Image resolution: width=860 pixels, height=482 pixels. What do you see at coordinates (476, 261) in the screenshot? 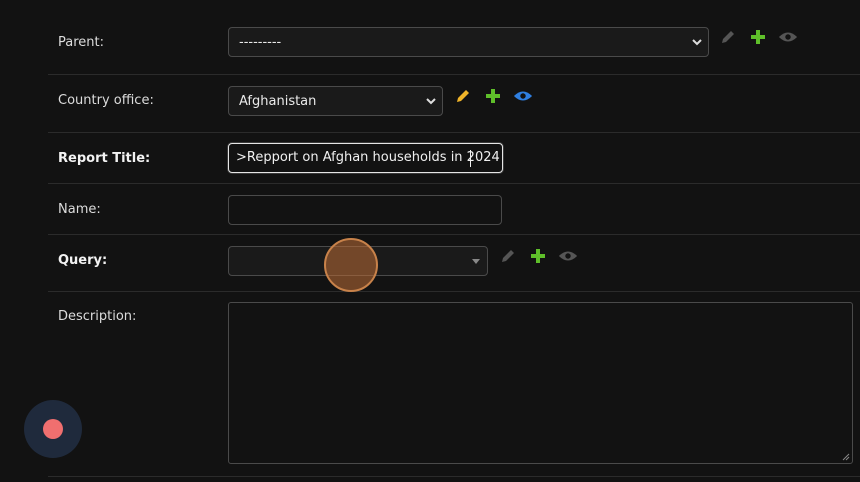
I see `caret-down-icon` at bounding box center [476, 261].